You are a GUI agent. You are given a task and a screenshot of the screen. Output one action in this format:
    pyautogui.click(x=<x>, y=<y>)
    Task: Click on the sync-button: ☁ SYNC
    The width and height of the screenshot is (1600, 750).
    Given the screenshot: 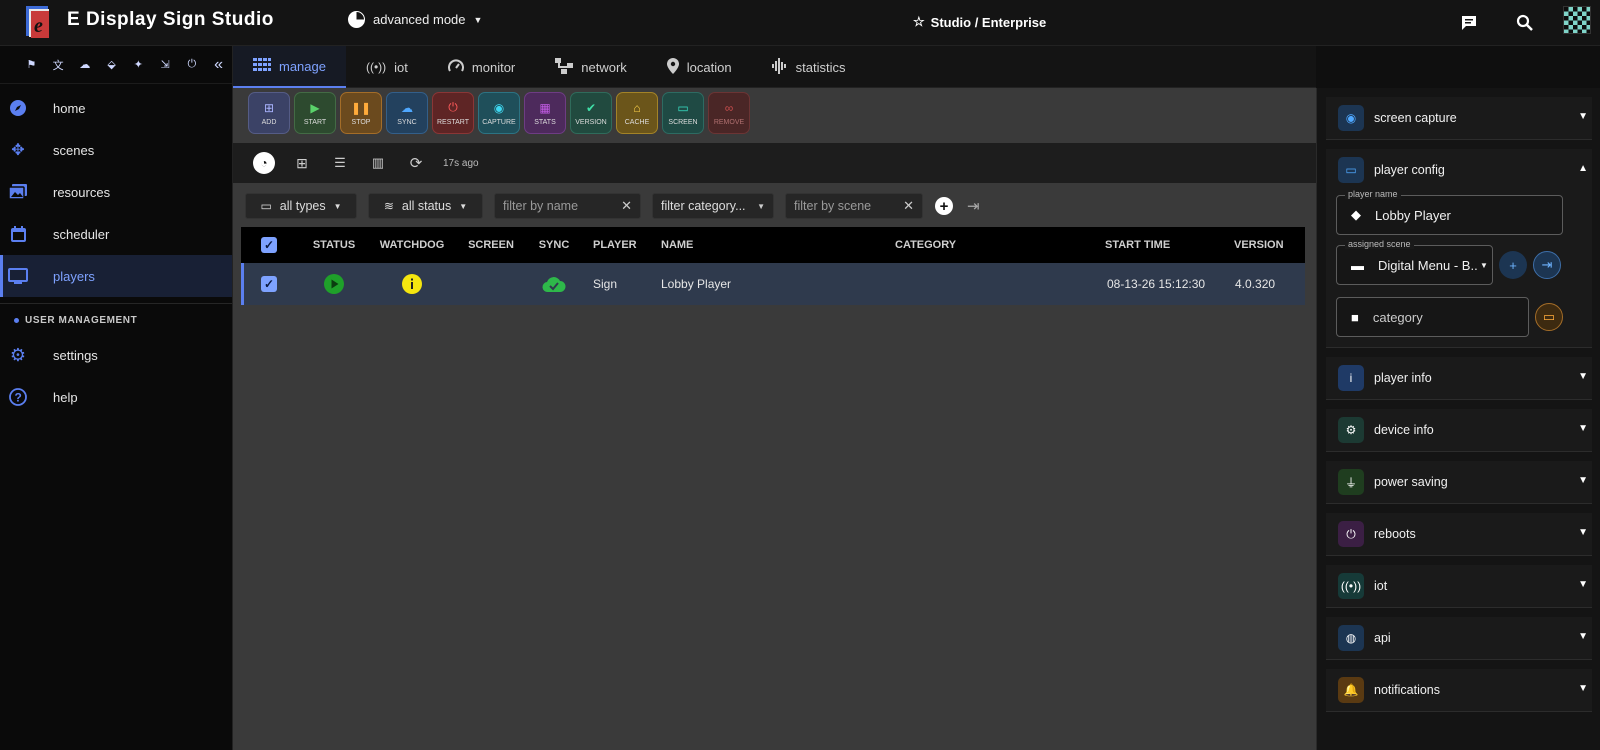 What is the action you would take?
    pyautogui.click(x=407, y=113)
    